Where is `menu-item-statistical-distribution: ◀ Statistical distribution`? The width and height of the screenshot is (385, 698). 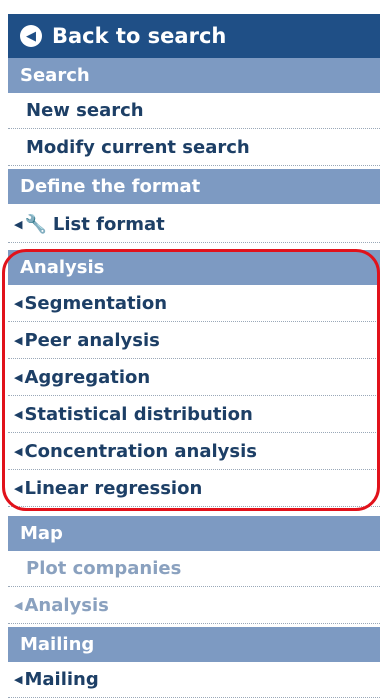 menu-item-statistical-distribution: ◀ Statistical distribution is located at coordinates (194, 415).